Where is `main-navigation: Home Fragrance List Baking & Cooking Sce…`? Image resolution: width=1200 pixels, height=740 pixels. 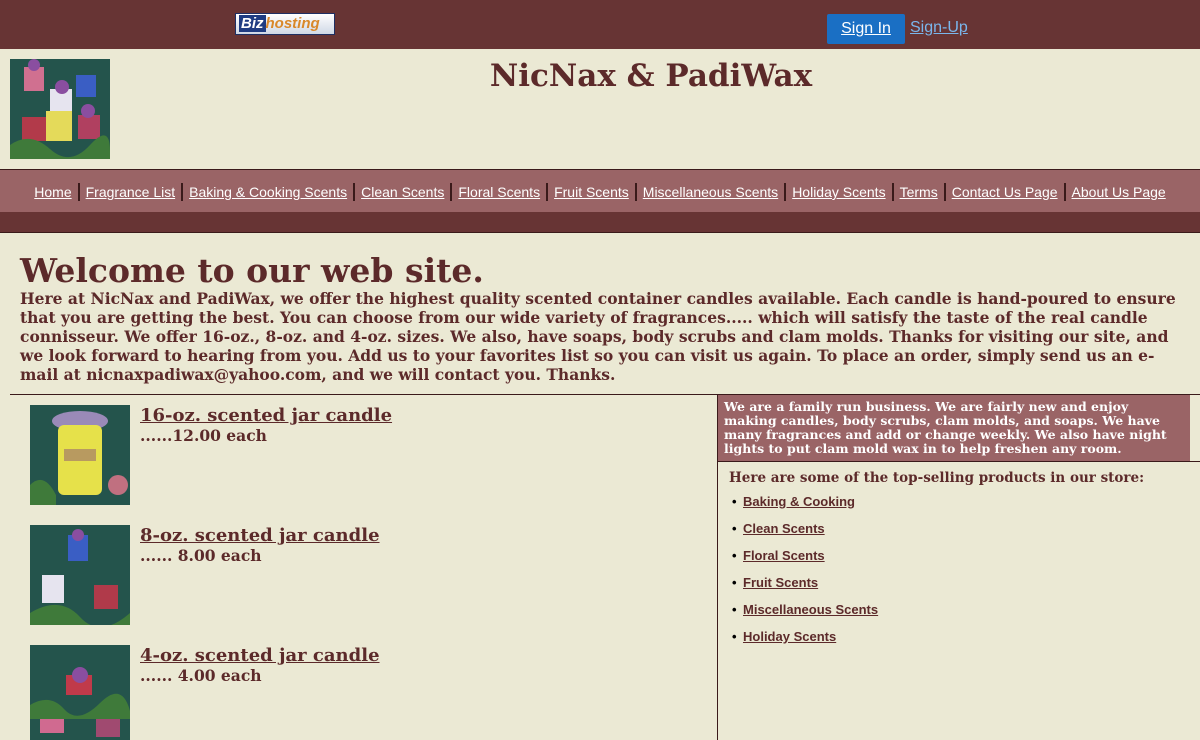
main-navigation: Home Fragrance List Baking & Cooking Sce… is located at coordinates (600, 192).